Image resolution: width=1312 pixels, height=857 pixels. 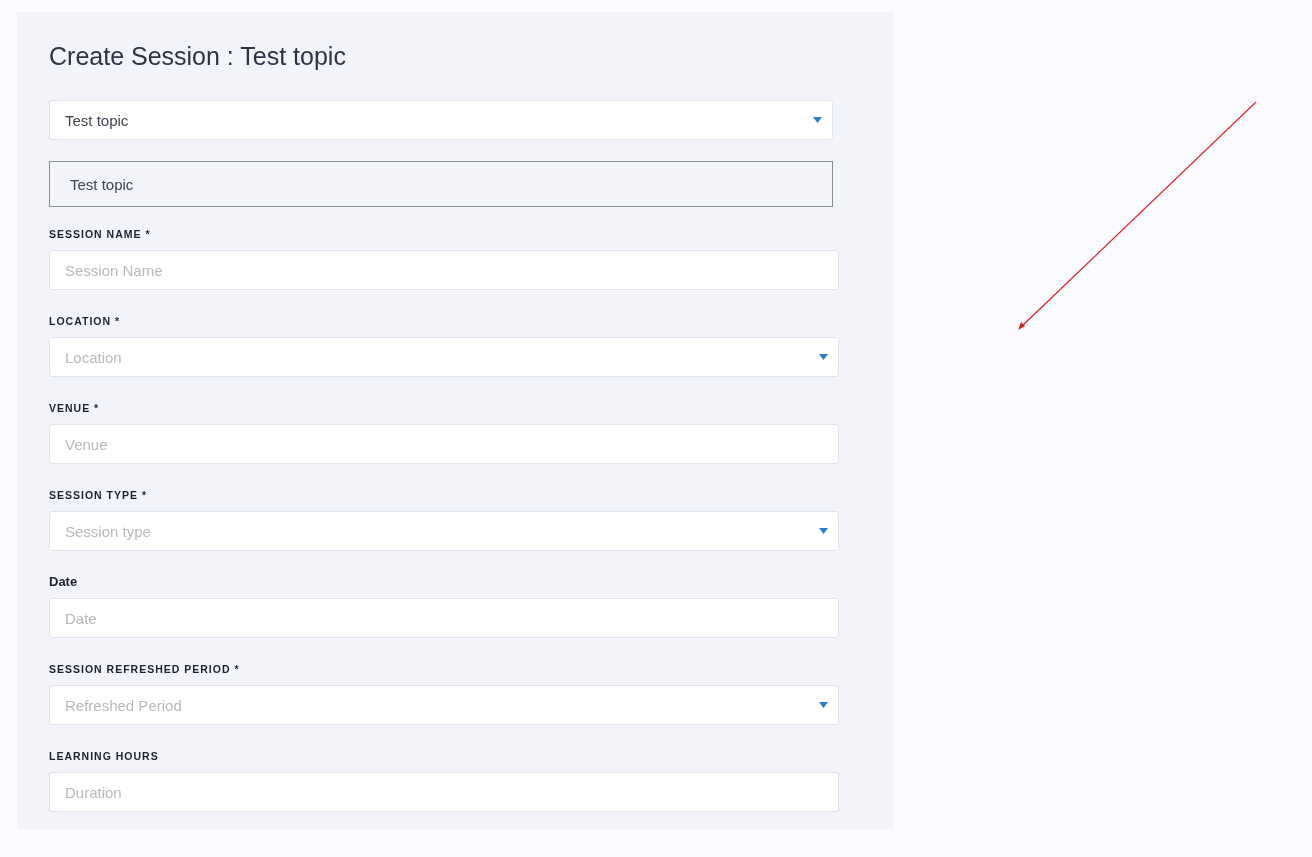 I want to click on input-field: Duration, so click(x=444, y=792).